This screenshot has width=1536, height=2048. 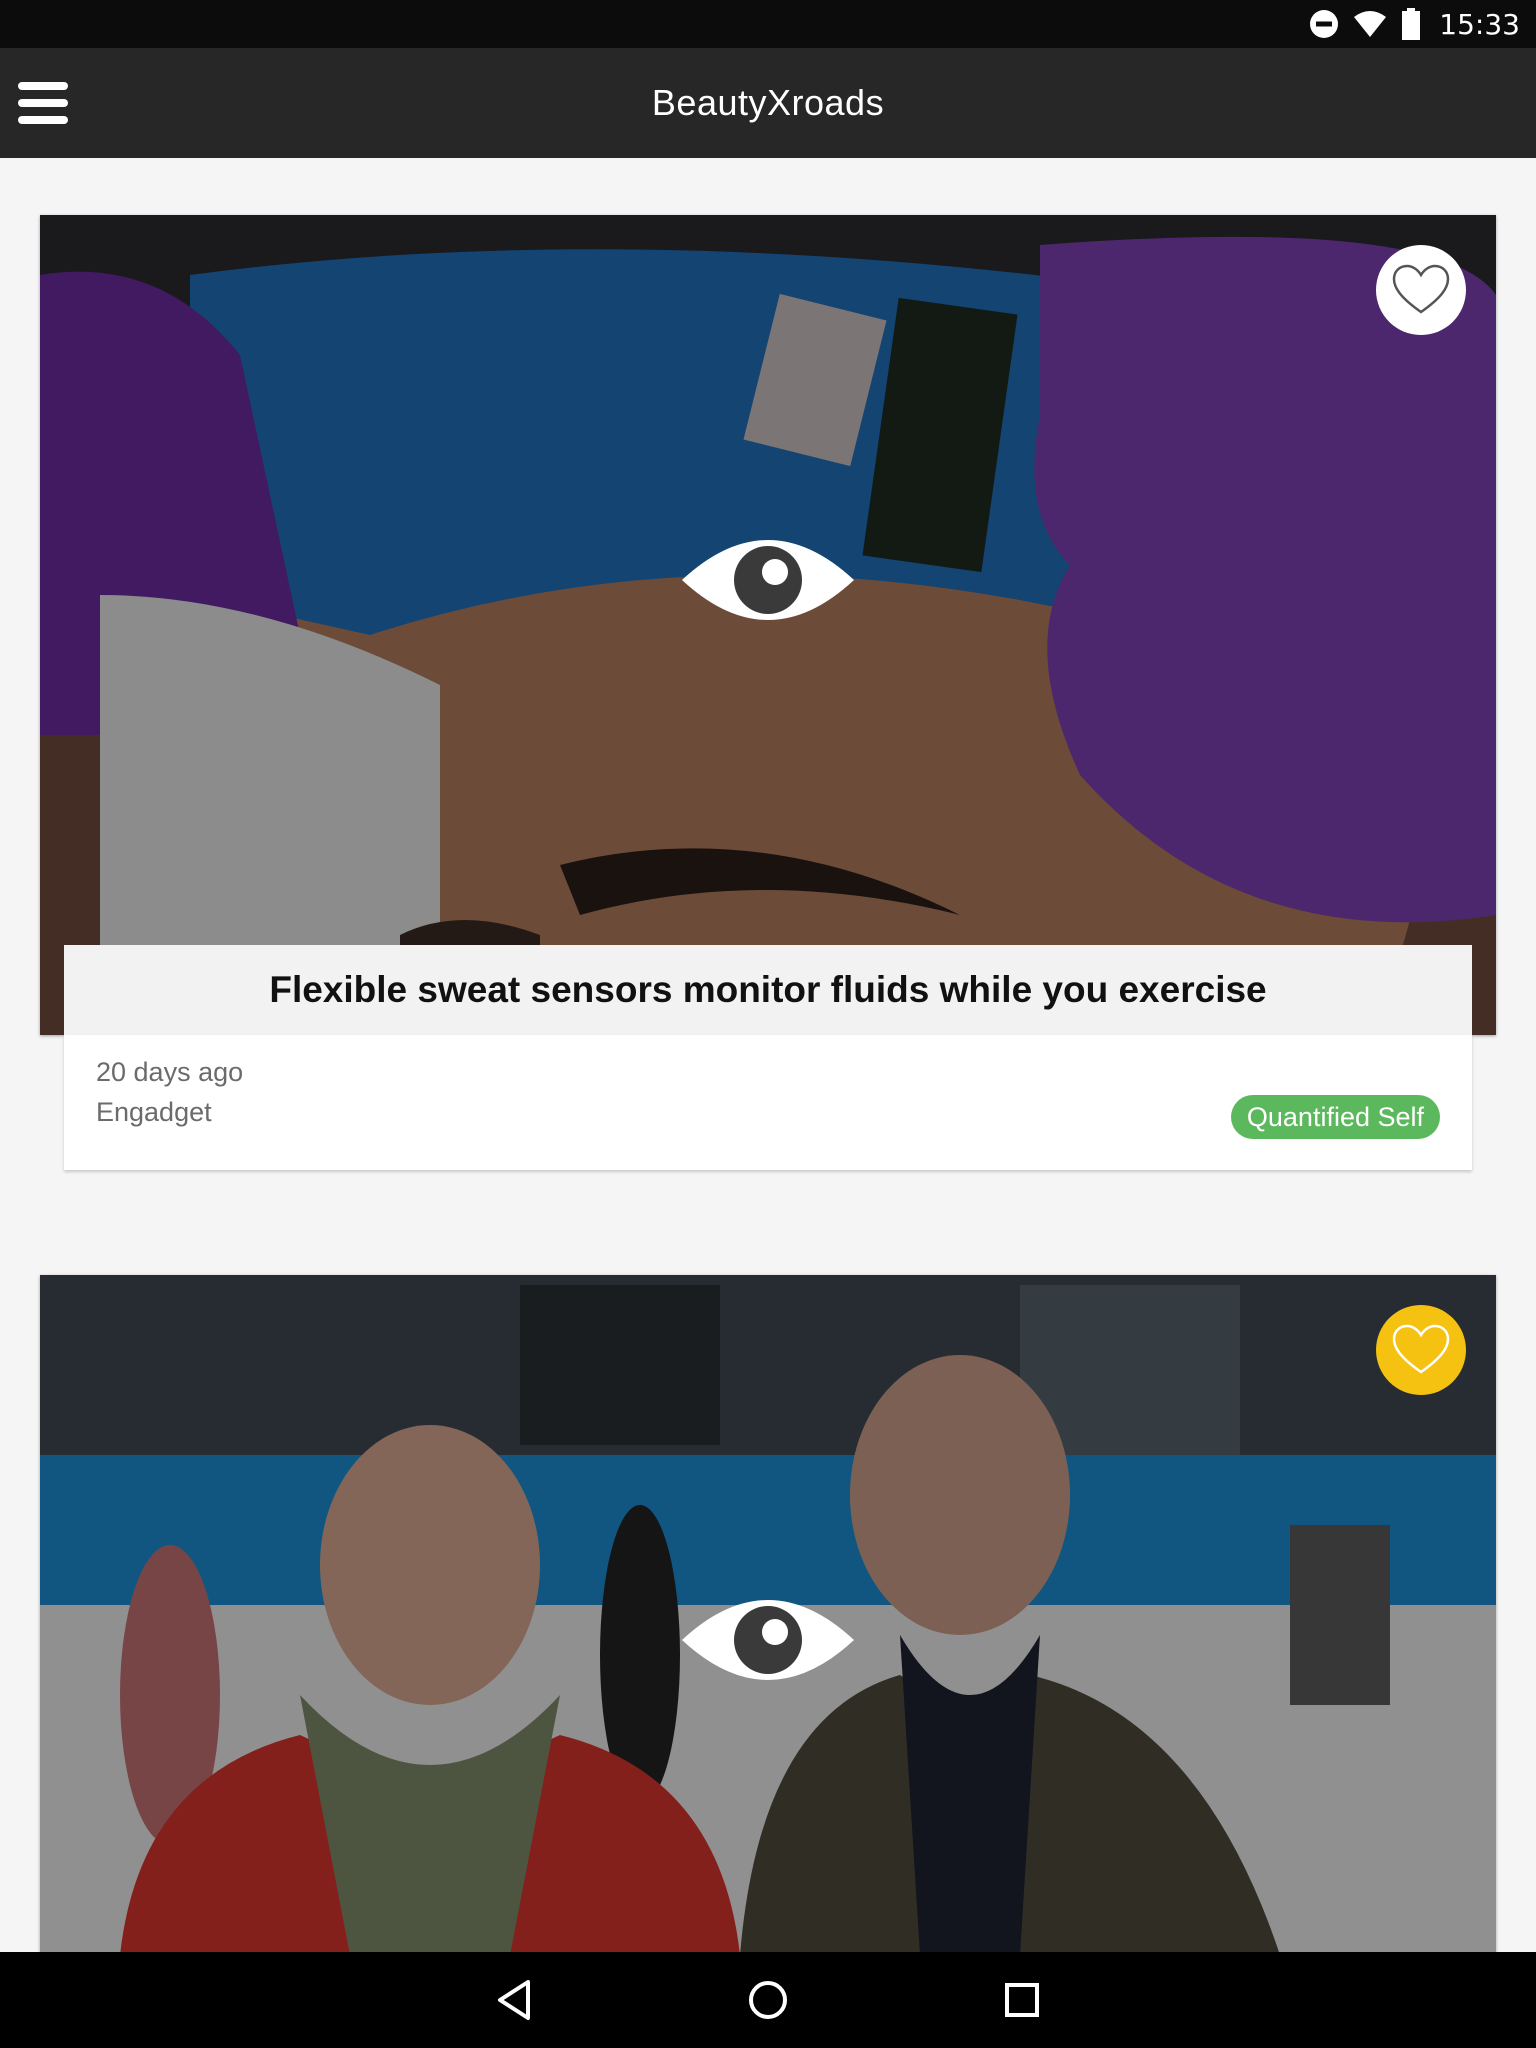 I want to click on status-time: 15:33, so click(x=1479, y=24).